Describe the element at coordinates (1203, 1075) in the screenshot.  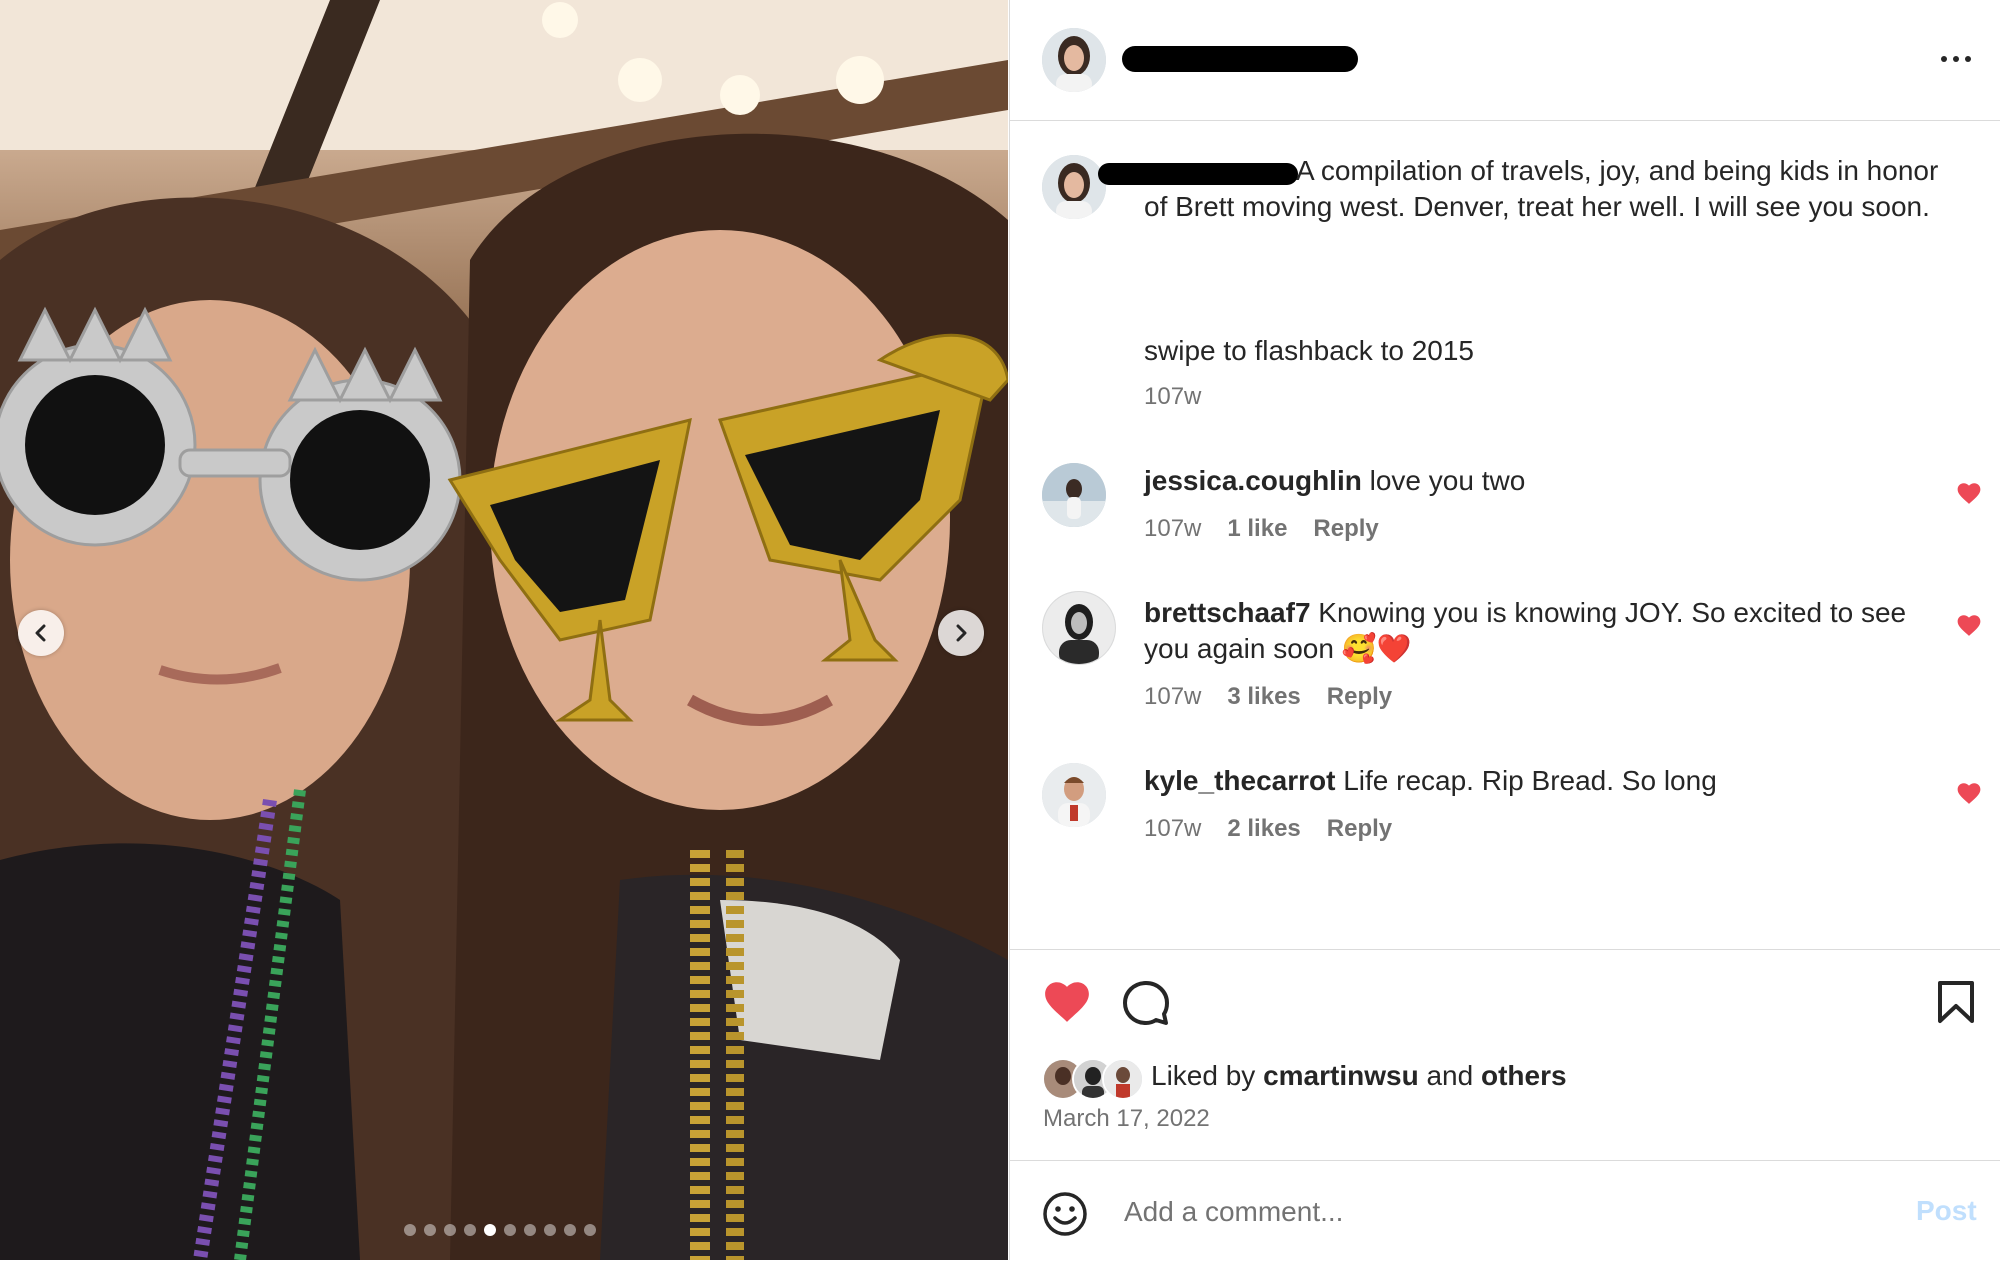
I see `liked-by-prefix: Liked by` at that location.